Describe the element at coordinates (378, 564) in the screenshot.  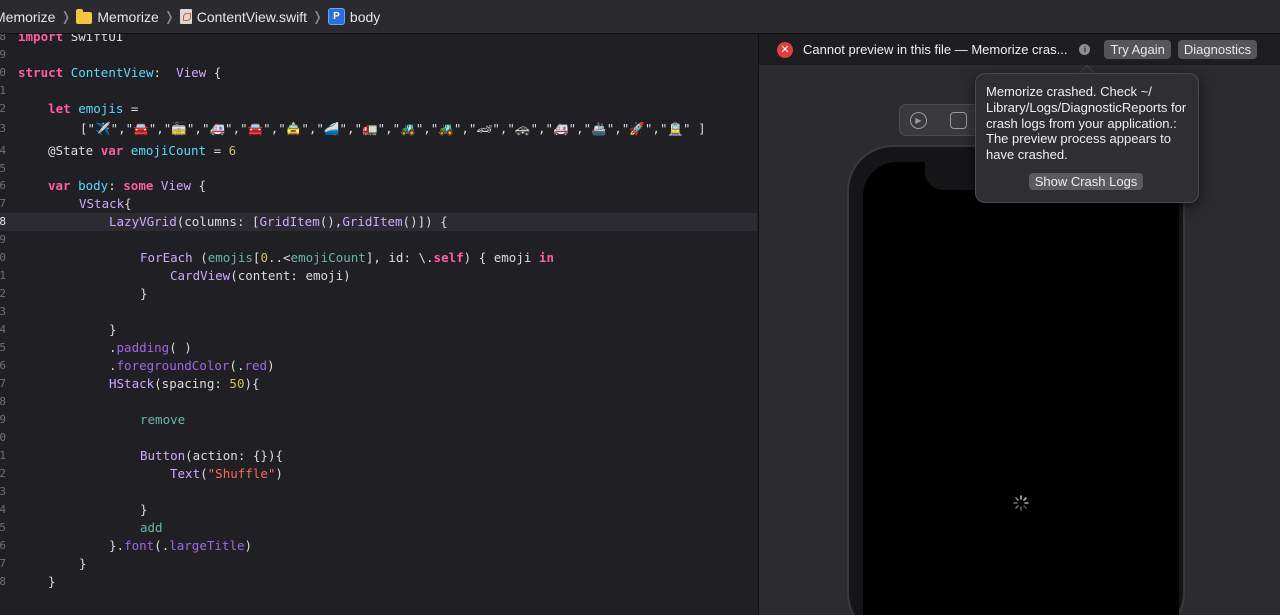
I see `code-line: 7}` at that location.